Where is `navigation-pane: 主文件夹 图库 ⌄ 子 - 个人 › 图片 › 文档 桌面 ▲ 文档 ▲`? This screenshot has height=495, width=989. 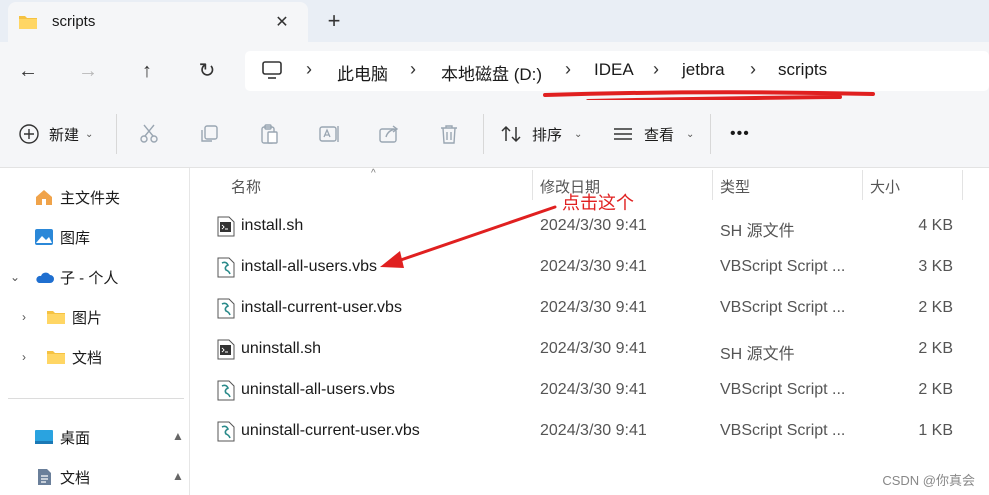
navigation-pane: 主文件夹 图库 ⌄ 子 - 个人 › 图片 › 文档 桌面 ▲ 文档 ▲ is located at coordinates (95, 331).